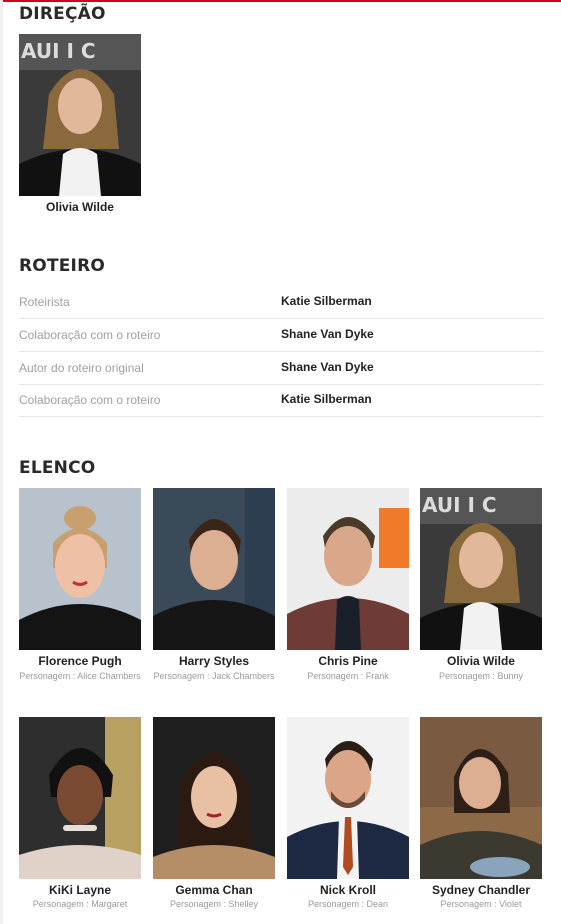  What do you see at coordinates (80, 661) in the screenshot?
I see `cast-name-link: Florence Pugh` at bounding box center [80, 661].